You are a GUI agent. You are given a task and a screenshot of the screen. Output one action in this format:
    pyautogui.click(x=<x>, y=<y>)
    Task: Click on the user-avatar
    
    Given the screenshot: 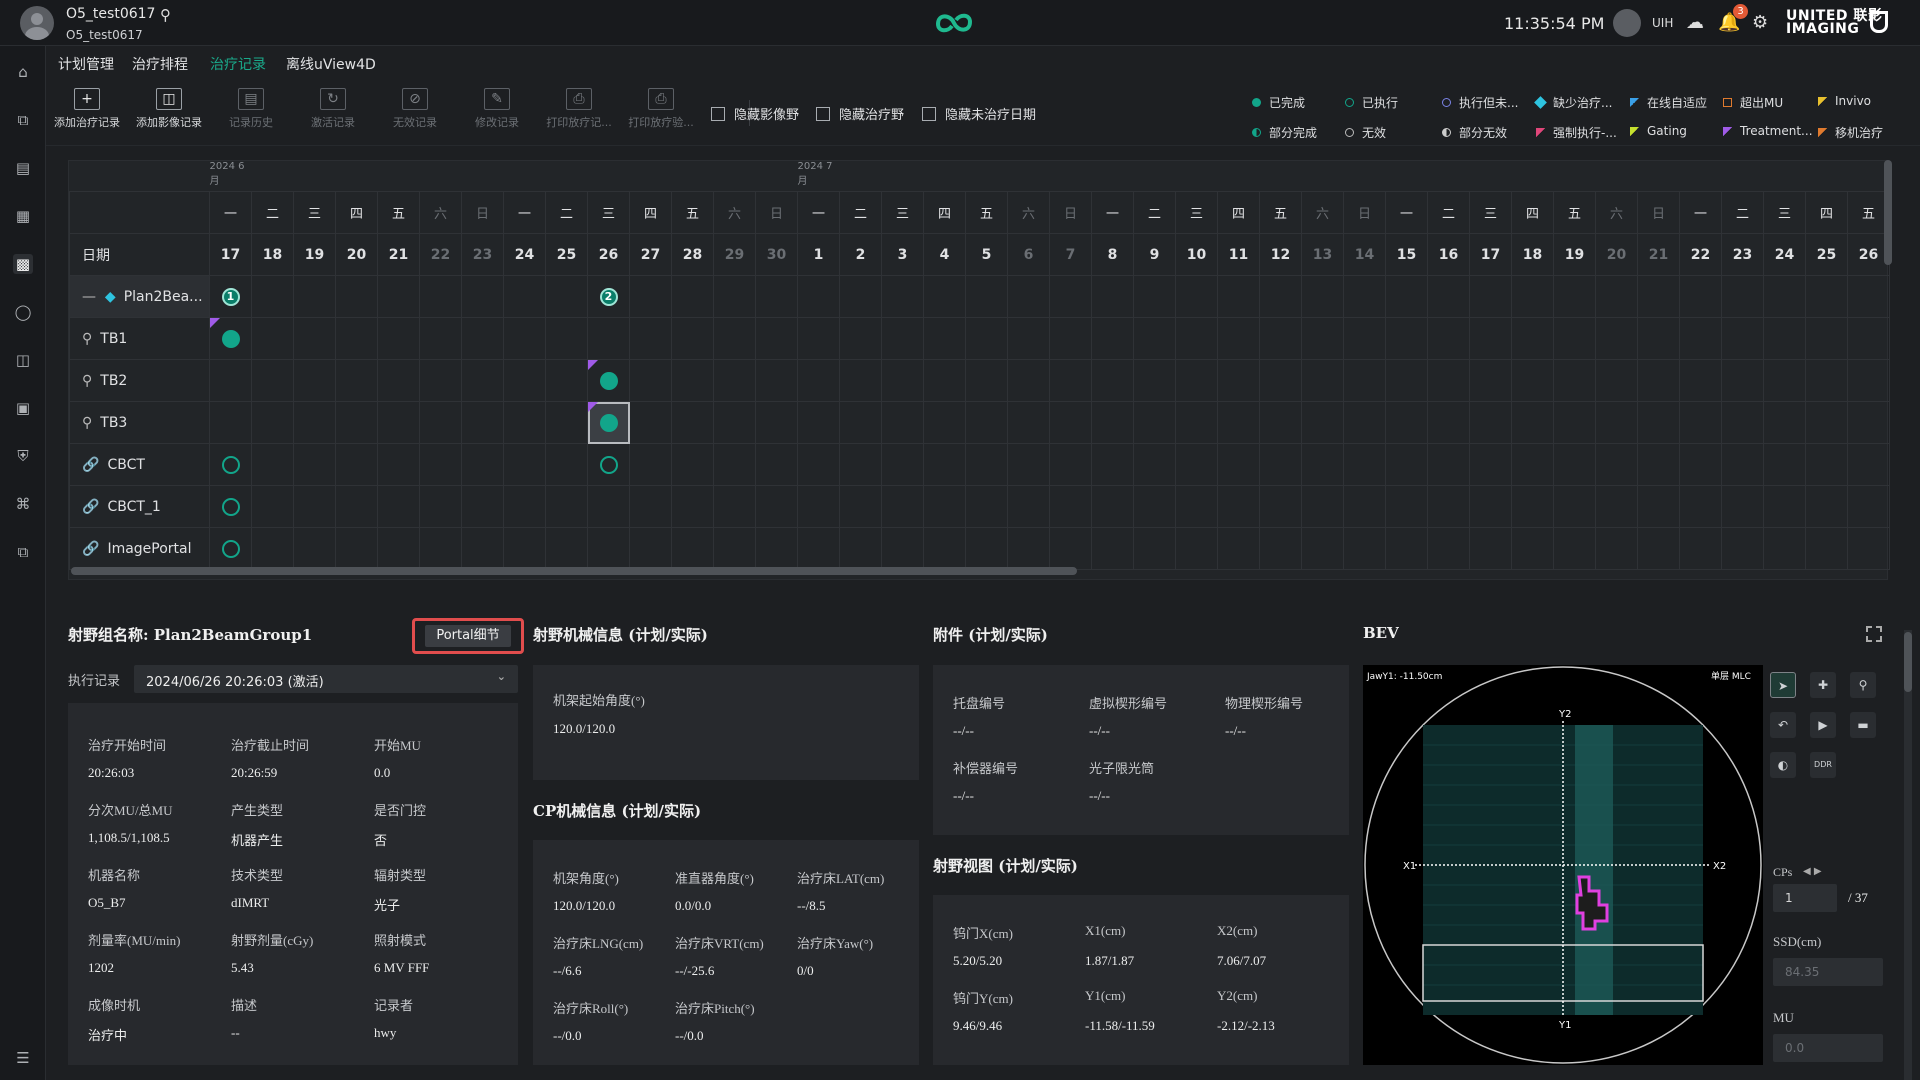 What is the action you would take?
    pyautogui.click(x=37, y=23)
    